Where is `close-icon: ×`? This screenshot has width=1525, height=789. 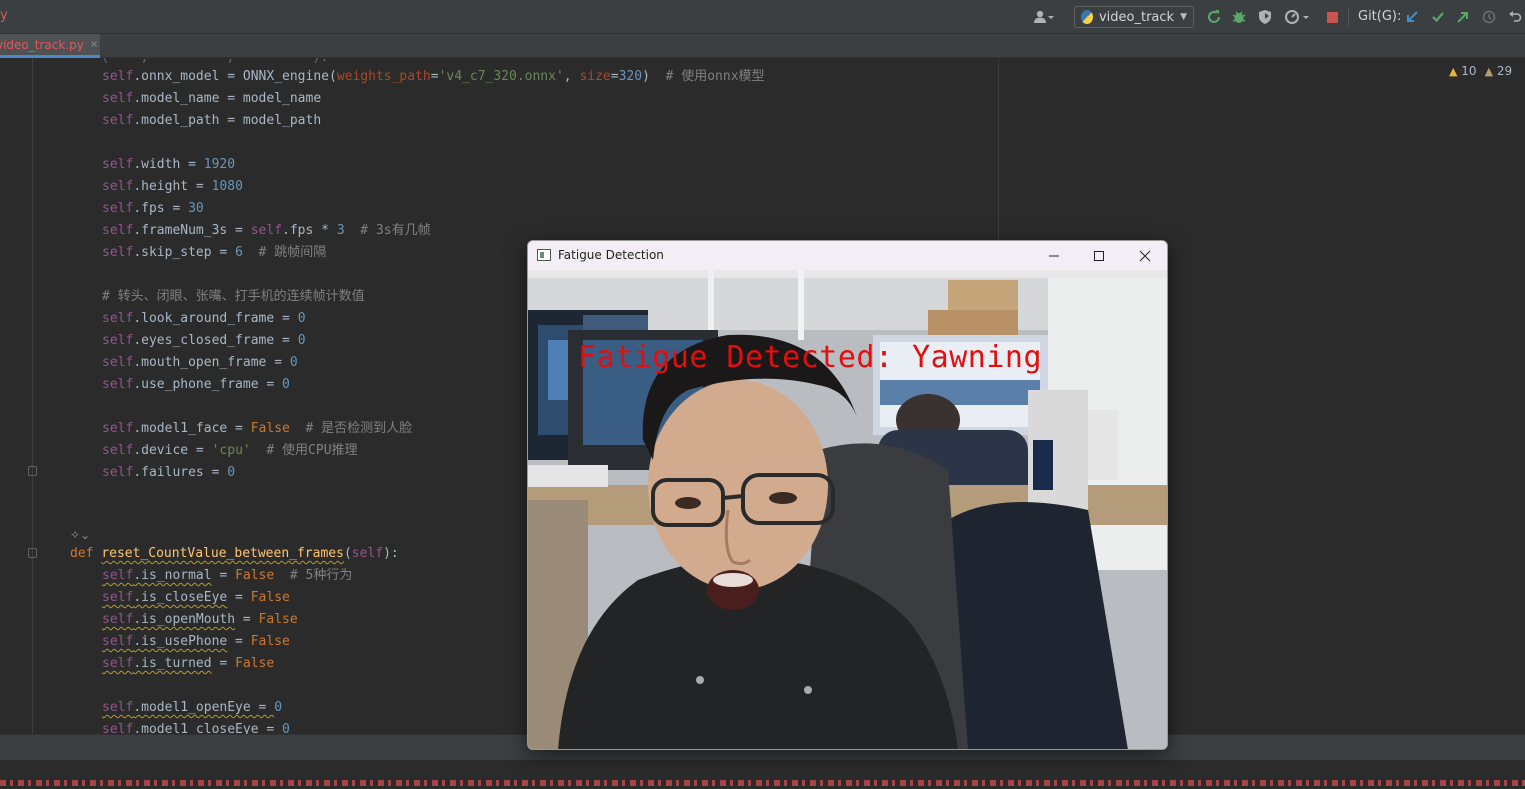
close-icon: × is located at coordinates (94, 44).